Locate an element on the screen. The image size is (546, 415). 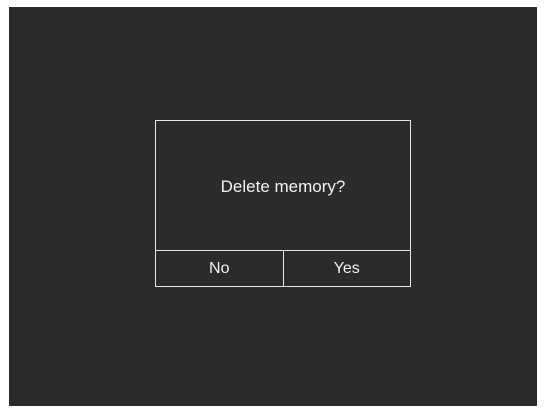
yes-button: Yes is located at coordinates (347, 268).